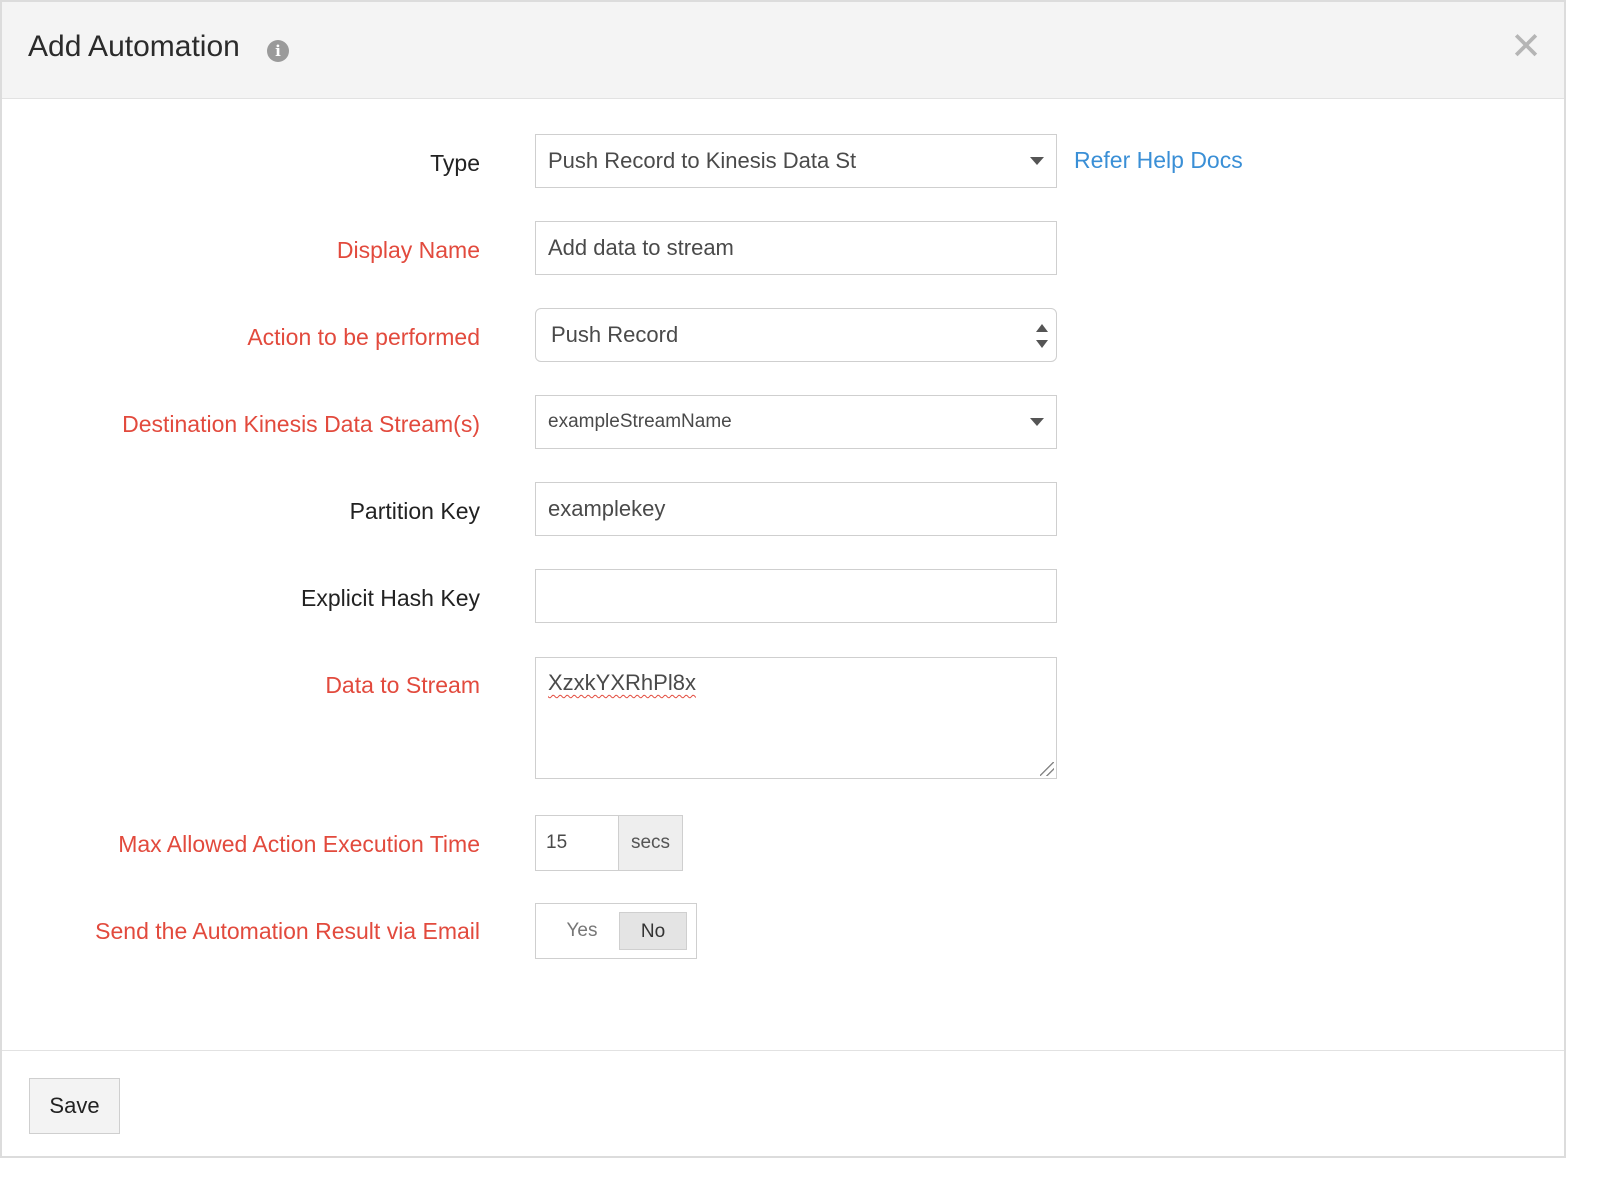 Image resolution: width=1602 pixels, height=1184 pixels. I want to click on send-email-label: Send the Automation Result via Email, so click(287, 931).